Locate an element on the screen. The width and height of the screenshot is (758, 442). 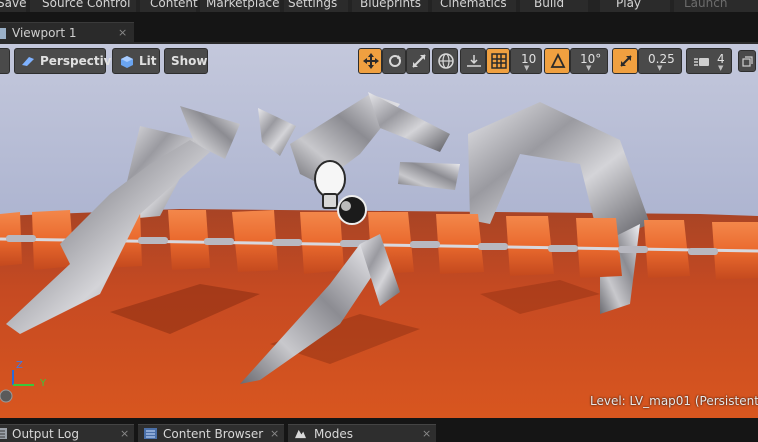
rotate-icon is located at coordinates (395, 61).